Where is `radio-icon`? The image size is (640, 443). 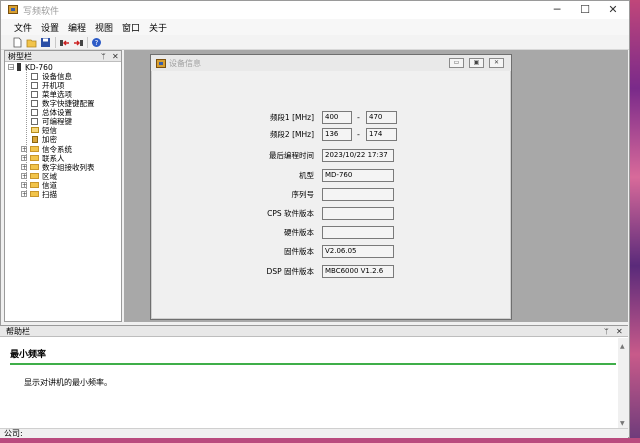 radio-icon is located at coordinates (19, 67).